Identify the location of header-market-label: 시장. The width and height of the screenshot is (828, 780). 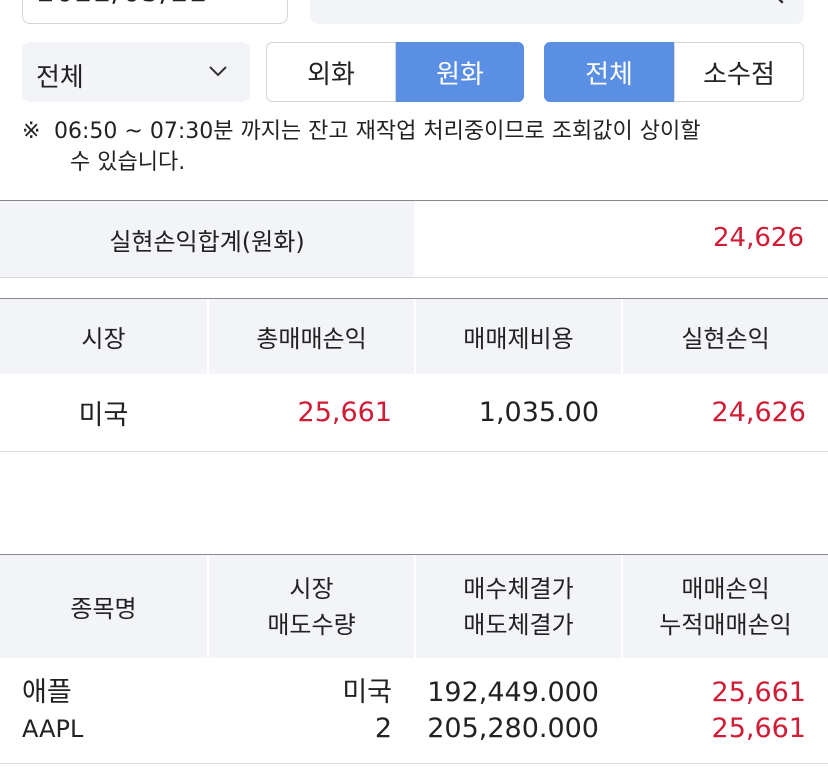
(311, 588).